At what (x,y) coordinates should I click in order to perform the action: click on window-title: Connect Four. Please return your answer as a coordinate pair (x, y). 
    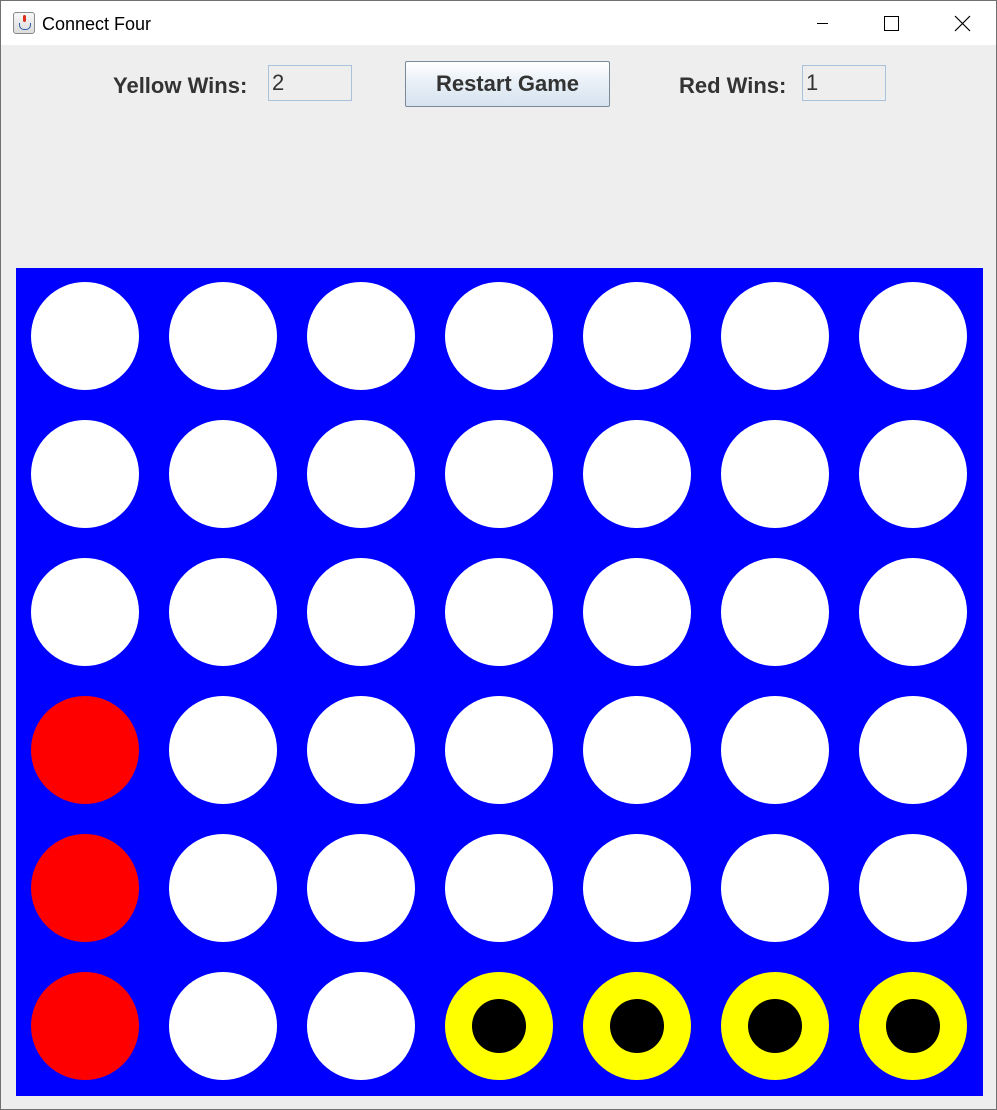
    Looking at the image, I should click on (97, 24).